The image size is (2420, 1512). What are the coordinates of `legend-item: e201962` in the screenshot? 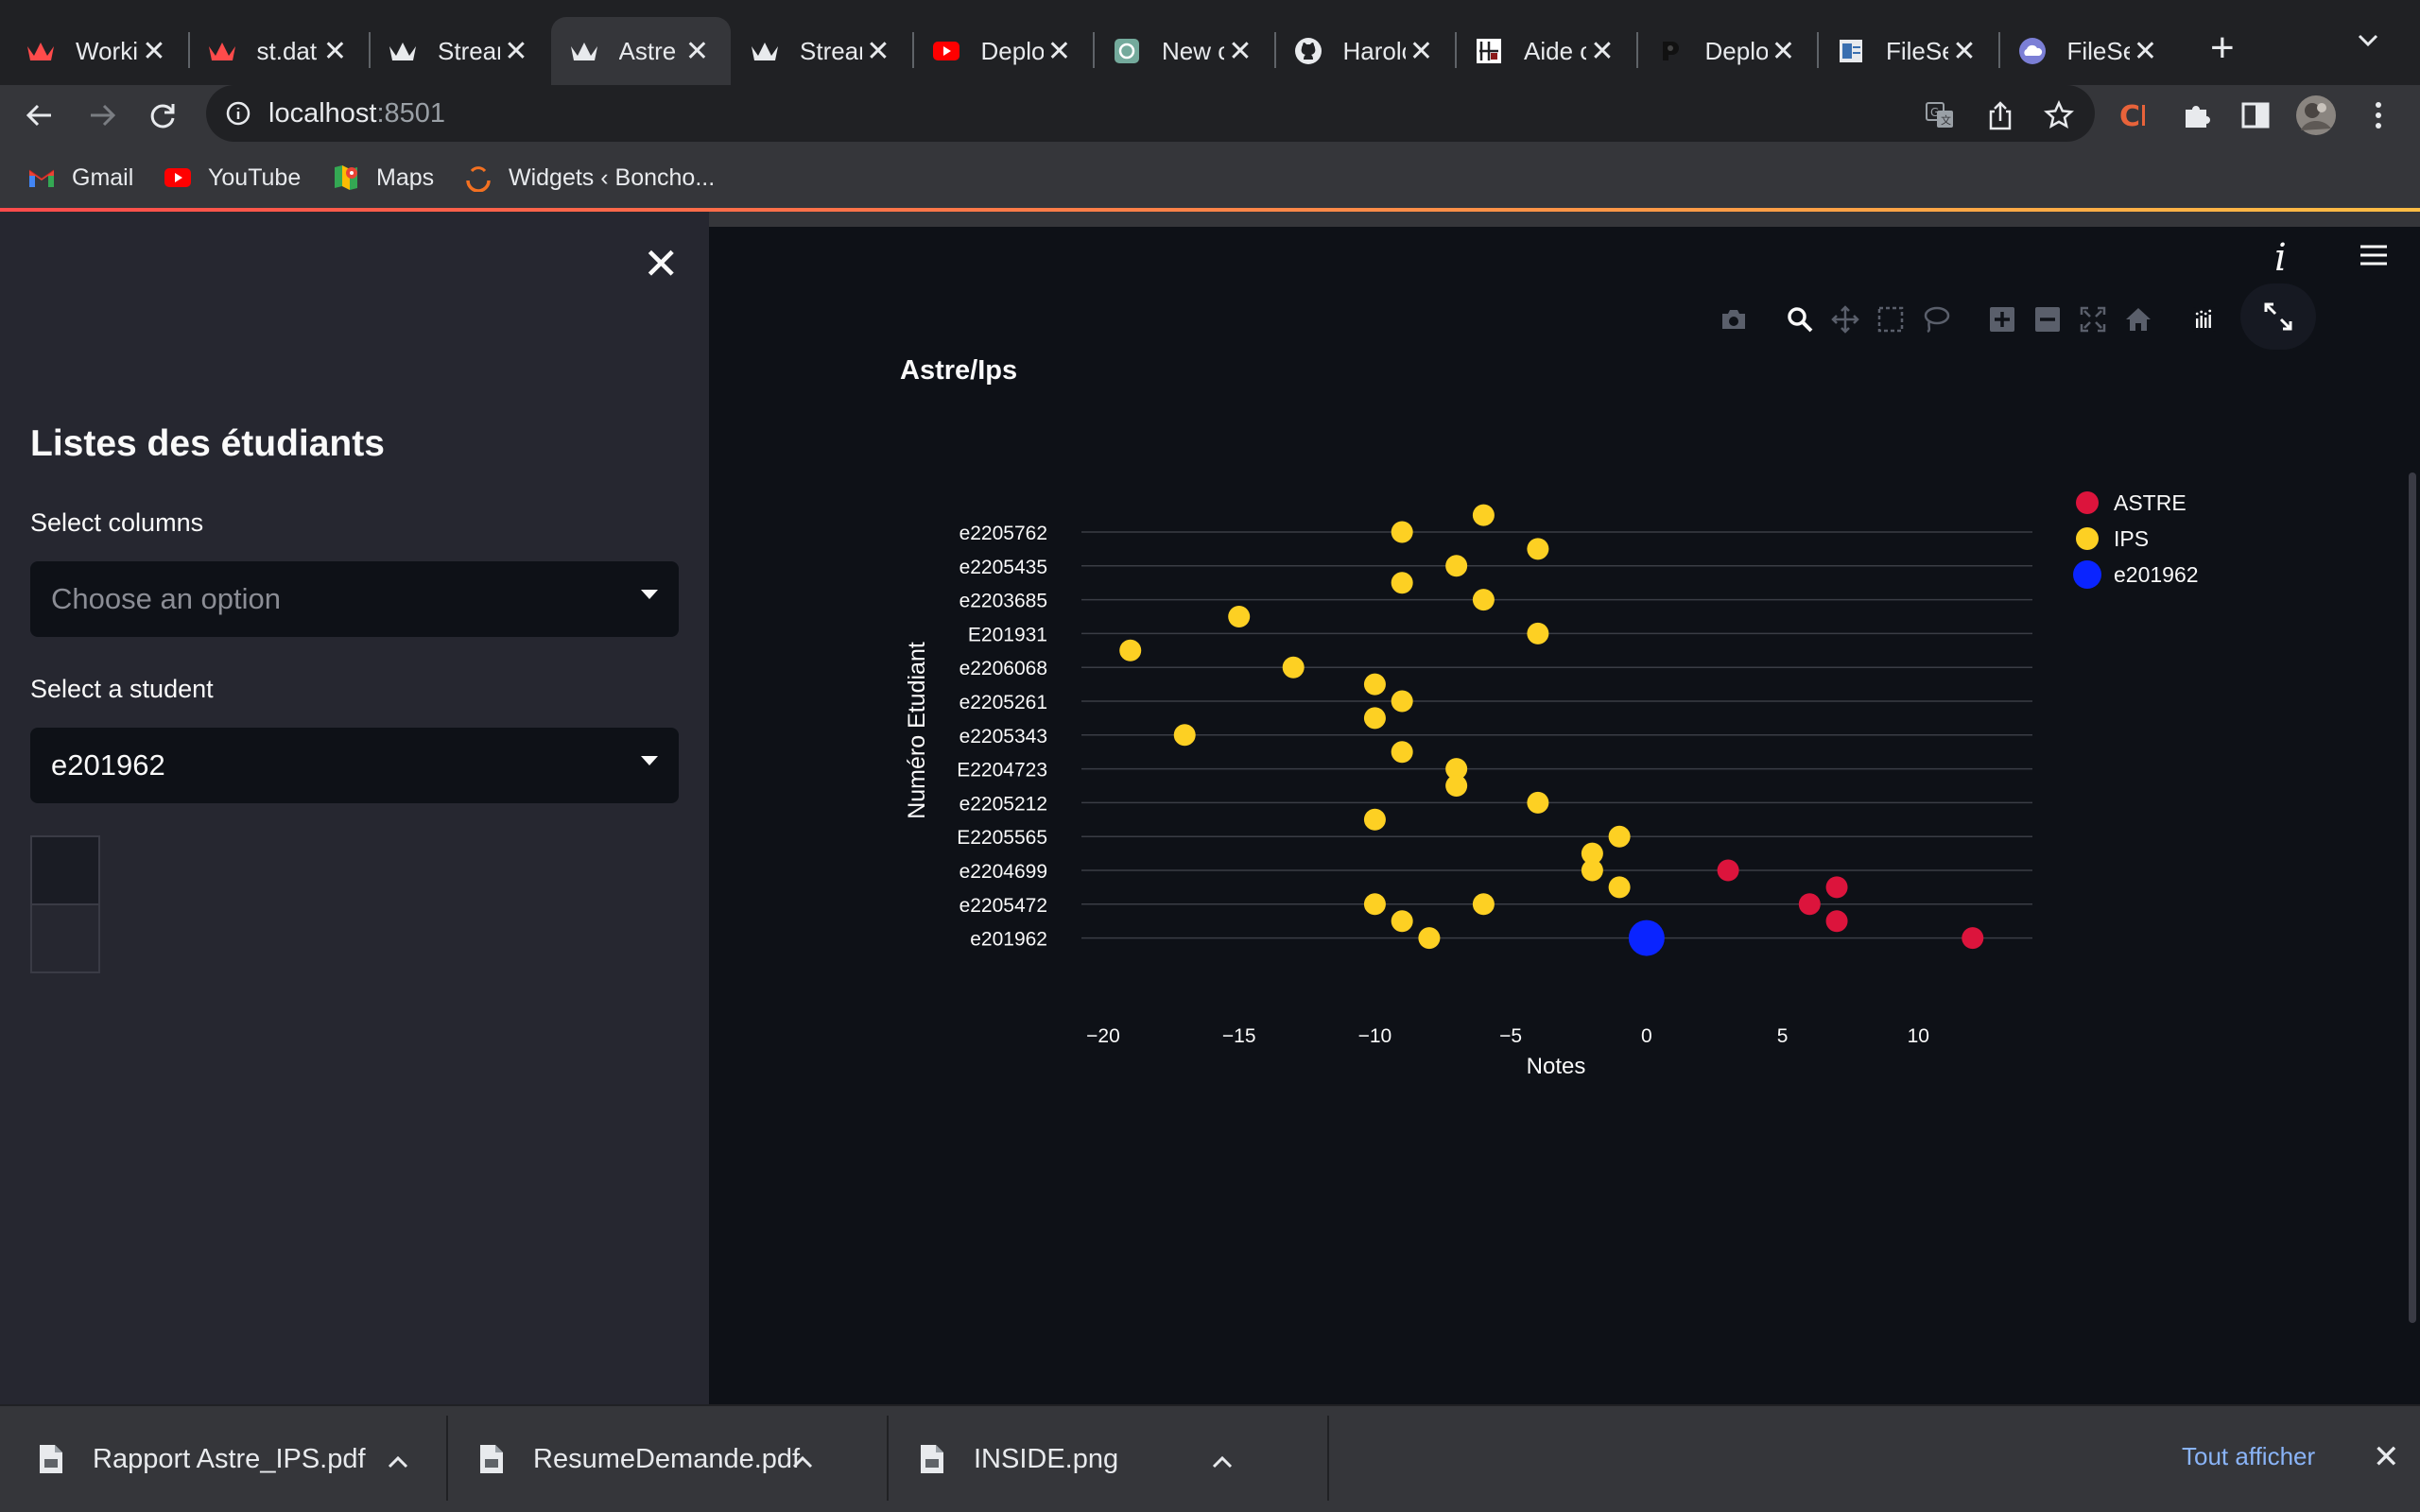 It's located at (2136, 574).